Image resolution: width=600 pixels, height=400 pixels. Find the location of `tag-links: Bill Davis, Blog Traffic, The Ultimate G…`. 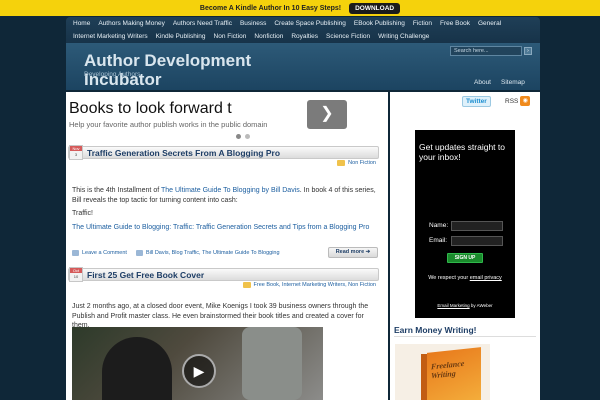

tag-links: Bill Davis, Blog Traffic, The Ultimate G… is located at coordinates (213, 253).